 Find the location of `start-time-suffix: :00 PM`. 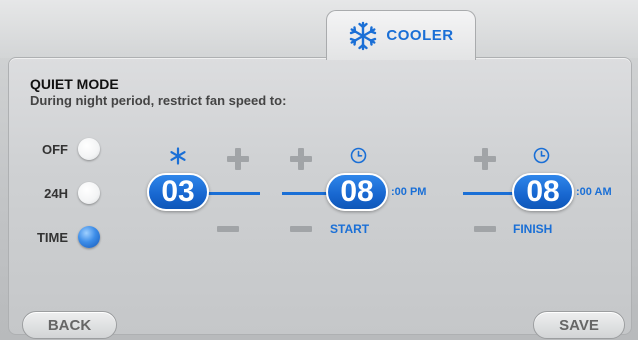

start-time-suffix: :00 PM is located at coordinates (409, 192).